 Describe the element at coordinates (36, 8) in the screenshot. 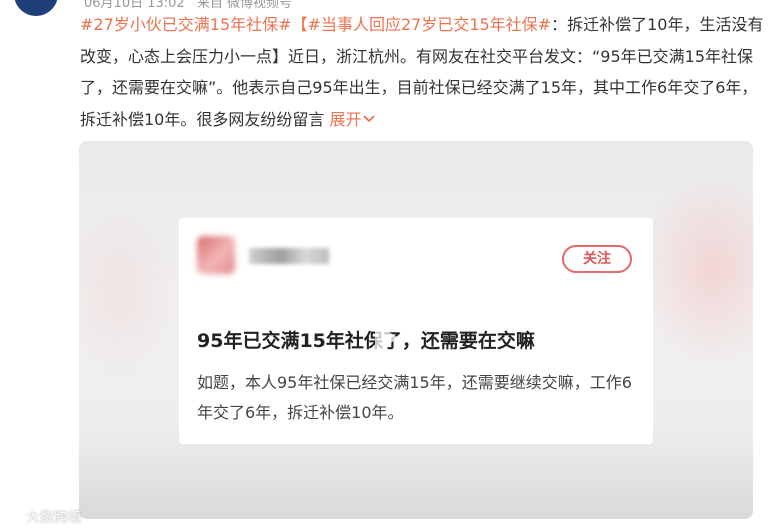

I see `author-avatar` at that location.